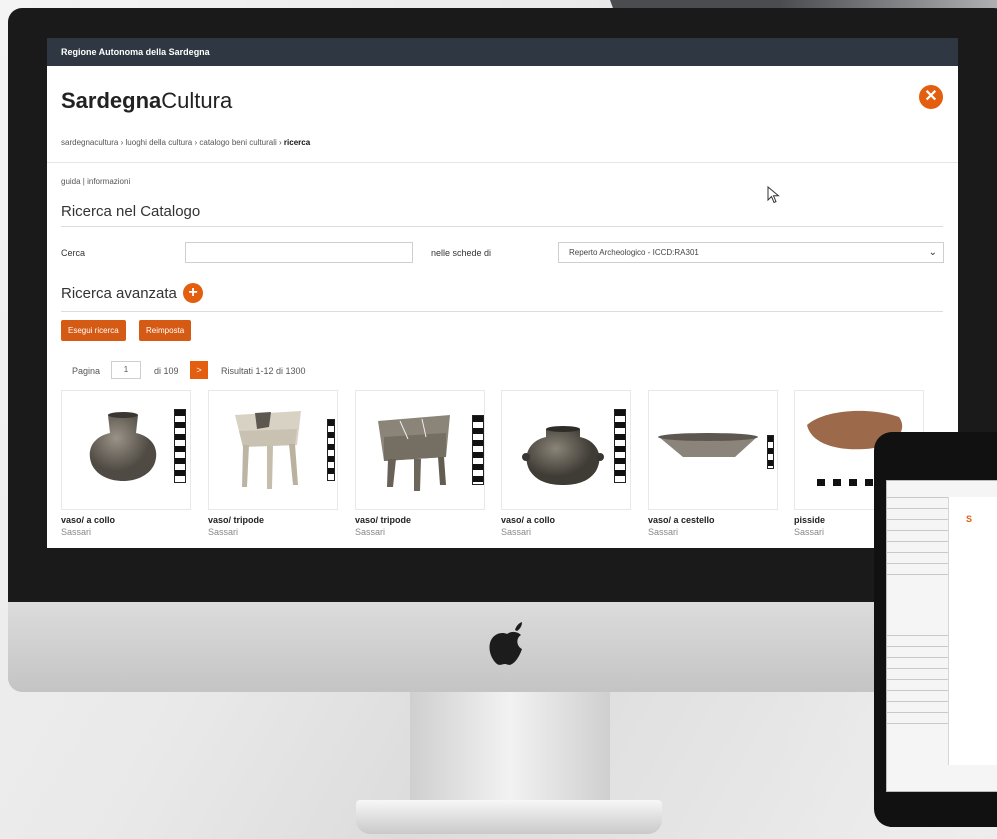 The image size is (997, 839). Describe the element at coordinates (507, 645) in the screenshot. I see `apple-logo-icon` at that location.